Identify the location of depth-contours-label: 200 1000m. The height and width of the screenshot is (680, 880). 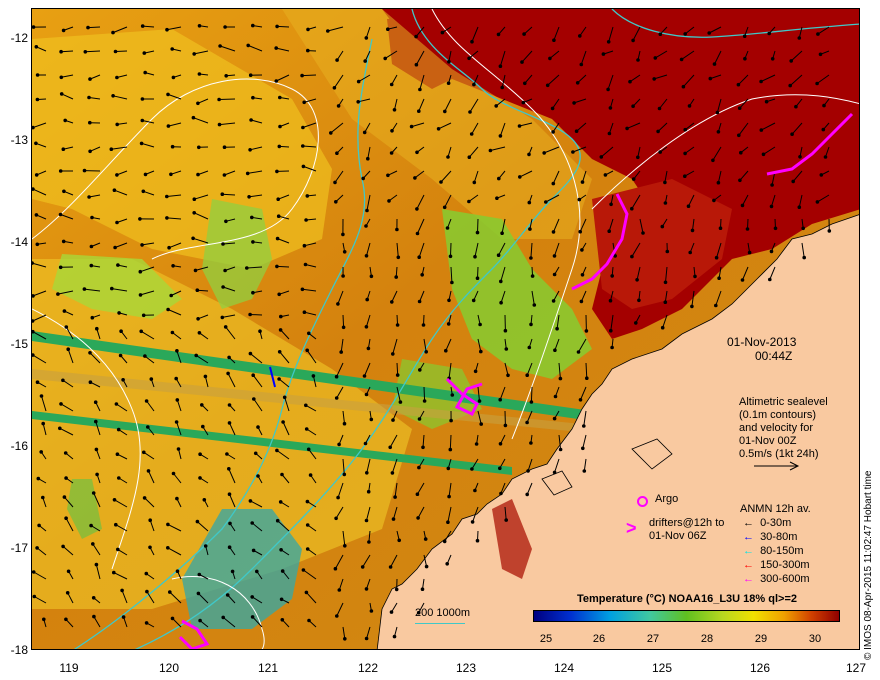
(443, 613).